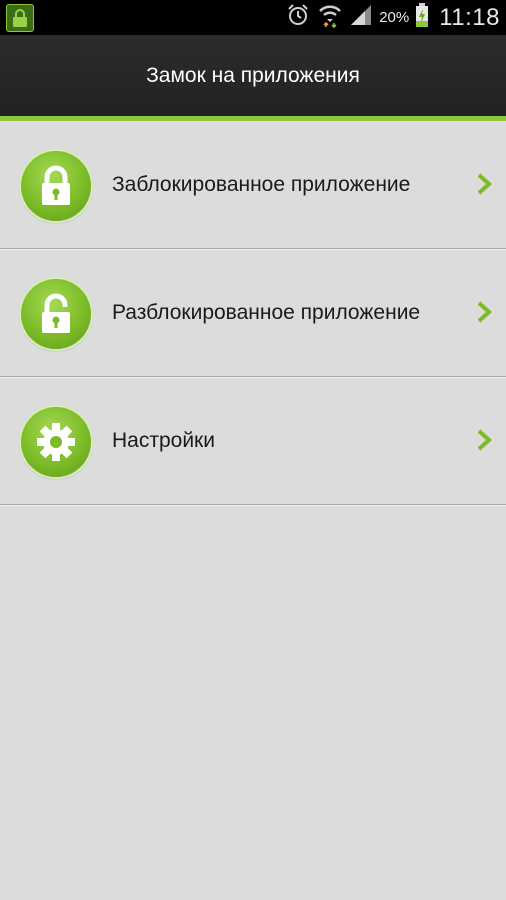 This screenshot has height=900, width=506. What do you see at coordinates (253, 441) in the screenshot?
I see `menu-item-settings: Настройки` at bounding box center [253, 441].